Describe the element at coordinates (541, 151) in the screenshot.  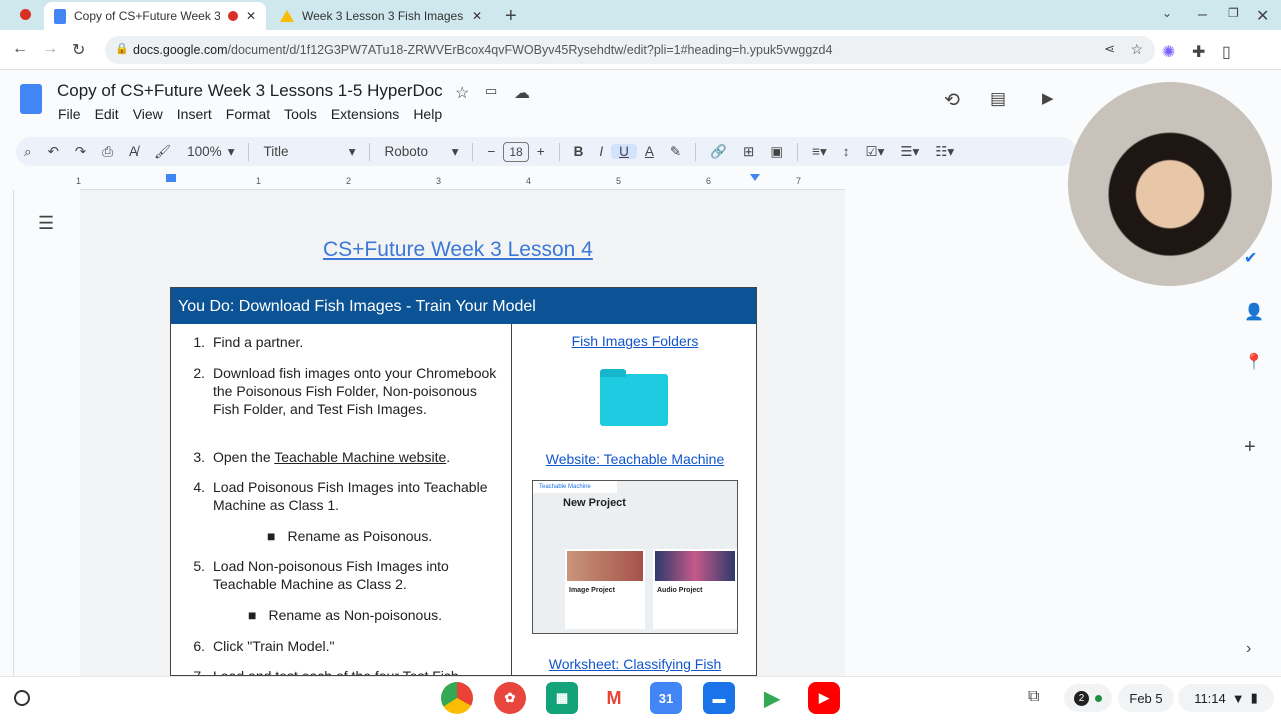
I see `increase-font-button: +` at that location.